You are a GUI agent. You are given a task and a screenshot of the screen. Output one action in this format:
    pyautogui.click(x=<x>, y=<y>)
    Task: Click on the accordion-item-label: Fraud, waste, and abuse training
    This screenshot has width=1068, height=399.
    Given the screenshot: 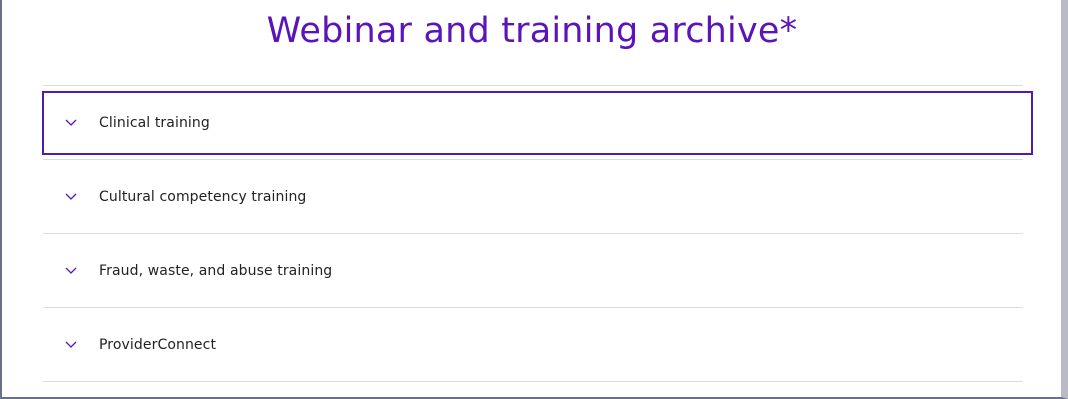 What is the action you would take?
    pyautogui.click(x=216, y=270)
    